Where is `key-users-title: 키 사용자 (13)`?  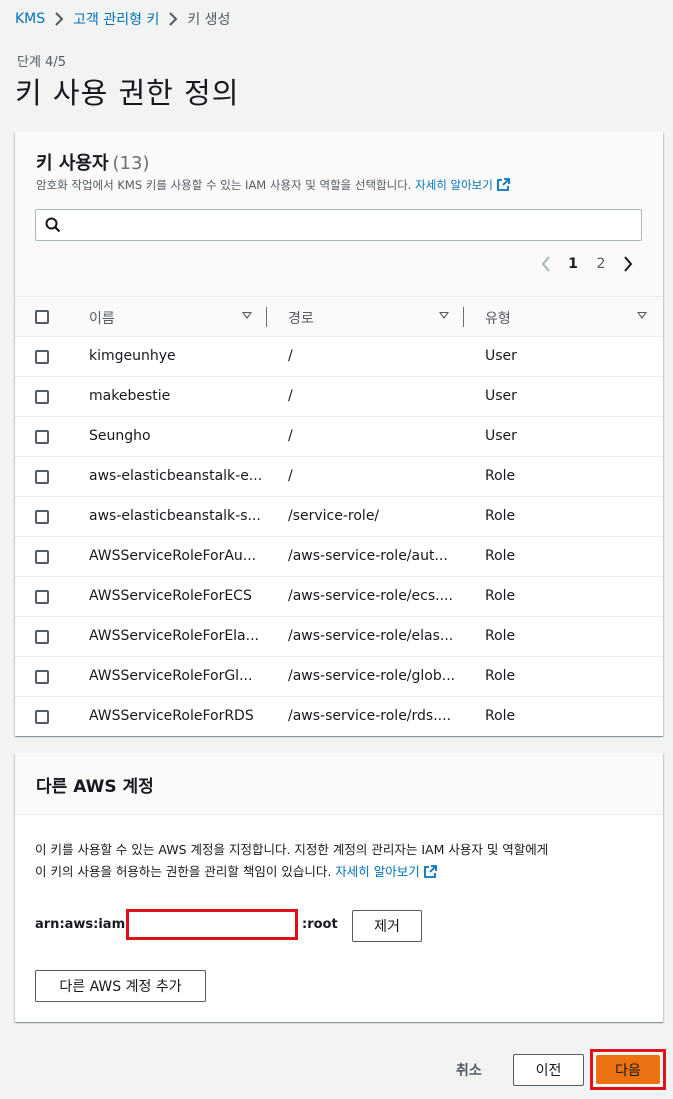 key-users-title: 키 사용자 (13) is located at coordinates (92, 162).